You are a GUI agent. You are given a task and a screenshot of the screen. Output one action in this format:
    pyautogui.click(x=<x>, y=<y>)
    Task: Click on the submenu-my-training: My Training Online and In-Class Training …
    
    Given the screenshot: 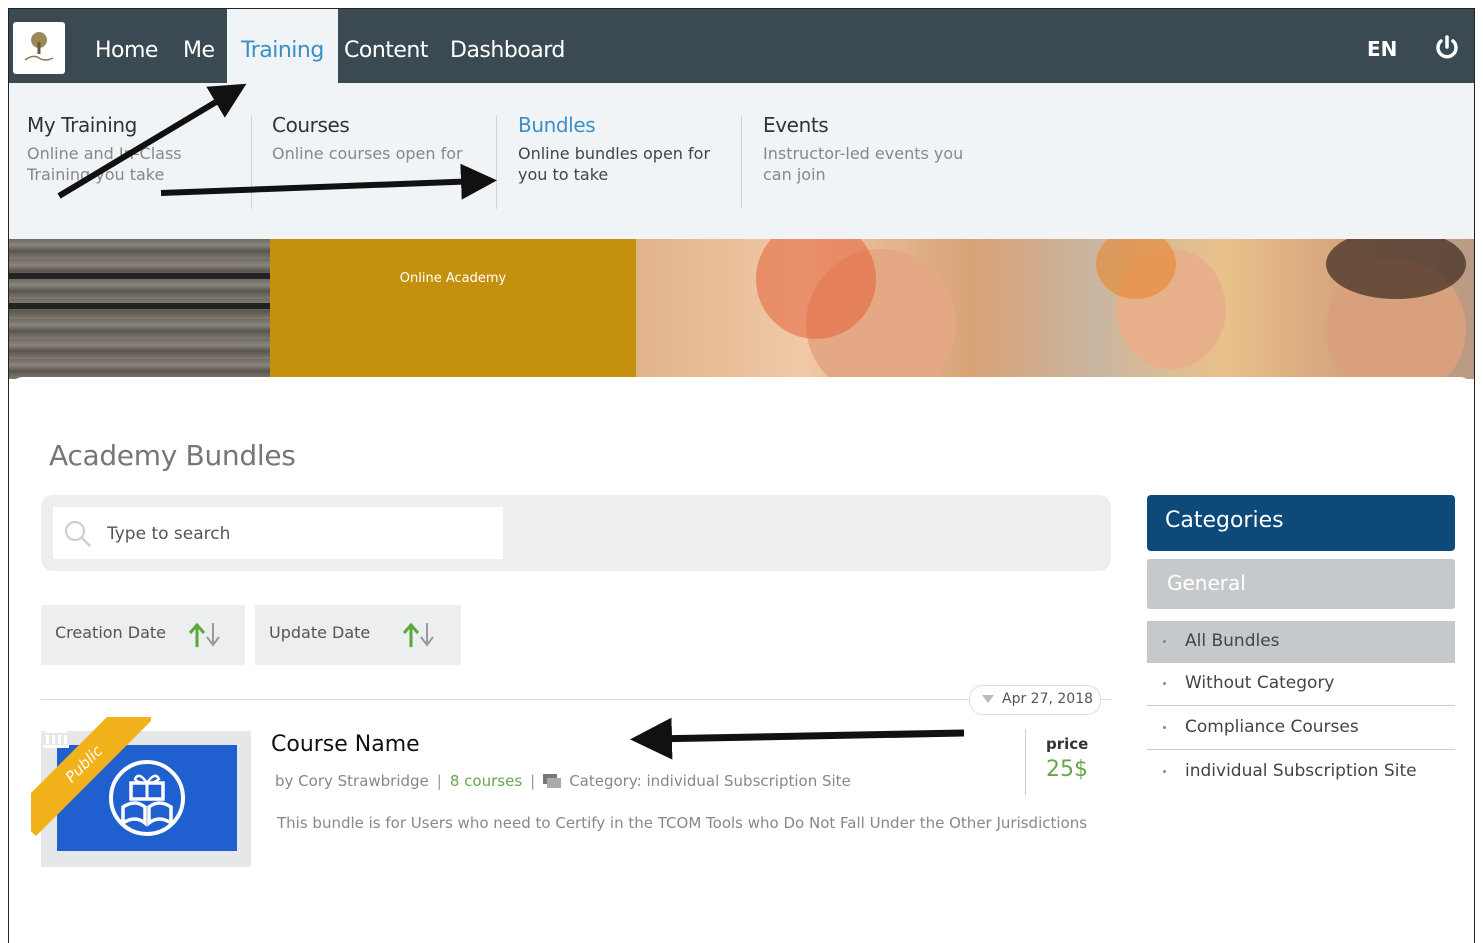 What is the action you would take?
    pyautogui.click(x=137, y=149)
    